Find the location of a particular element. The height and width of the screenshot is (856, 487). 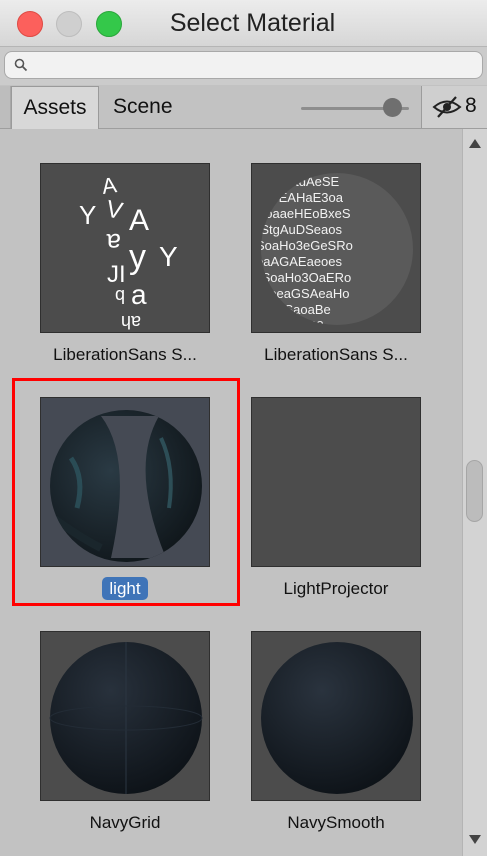

svg-text: sOEAHaE3oa is located at coordinates (303, 197).